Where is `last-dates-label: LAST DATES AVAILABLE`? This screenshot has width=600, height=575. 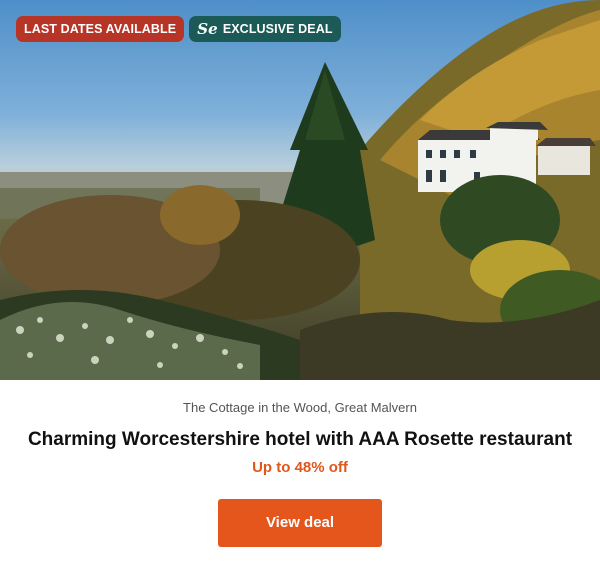 last-dates-label: LAST DATES AVAILABLE is located at coordinates (100, 29).